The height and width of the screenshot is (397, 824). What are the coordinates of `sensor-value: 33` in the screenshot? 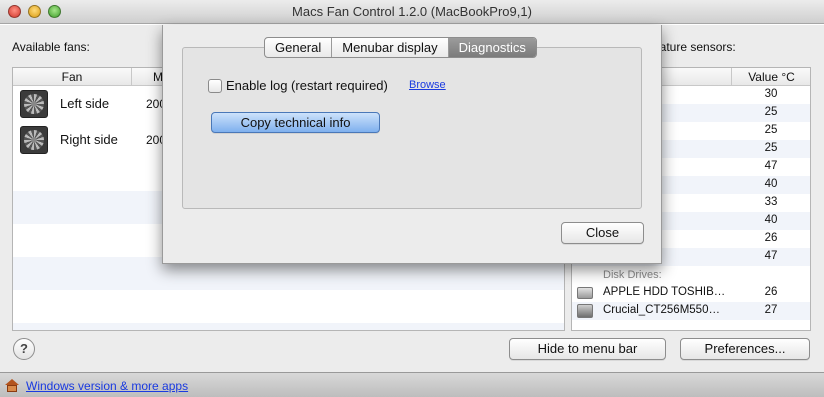 It's located at (771, 202).